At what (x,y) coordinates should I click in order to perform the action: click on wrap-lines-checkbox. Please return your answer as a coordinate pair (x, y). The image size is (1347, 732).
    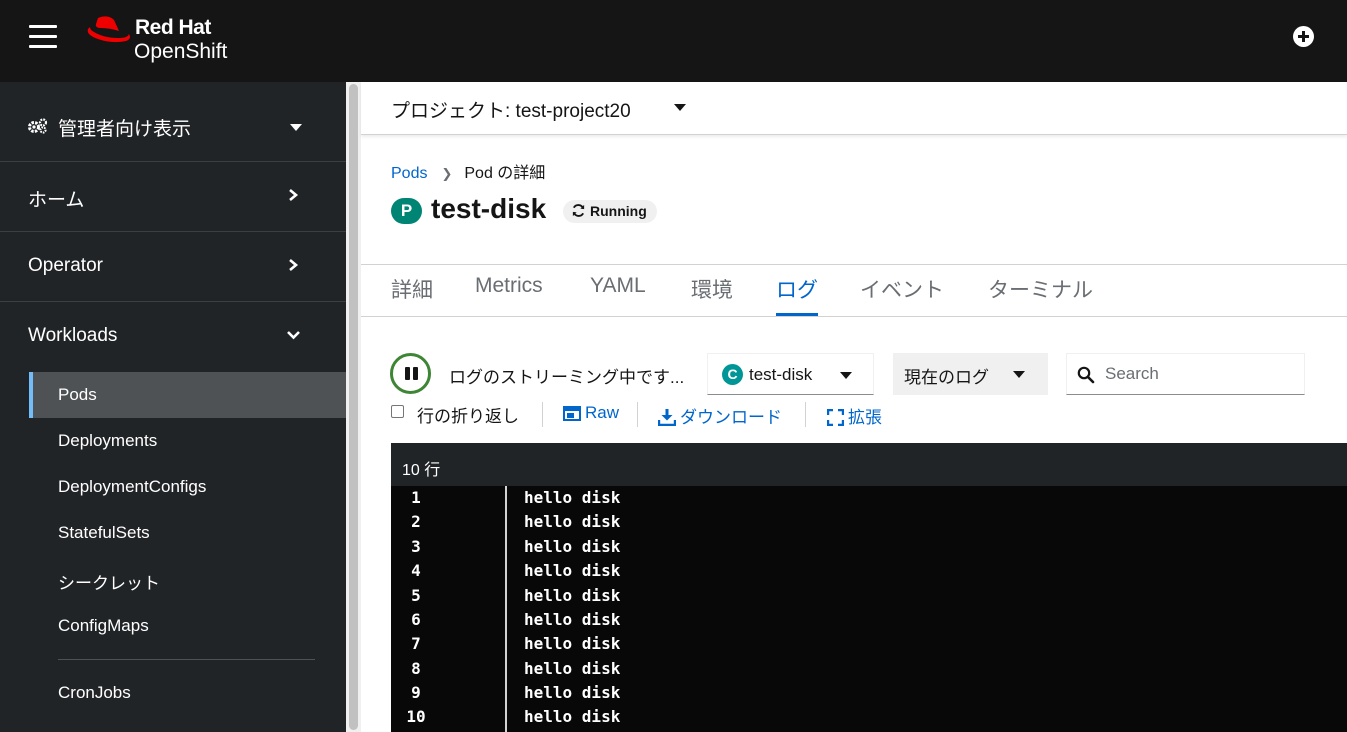
    Looking at the image, I should click on (397, 411).